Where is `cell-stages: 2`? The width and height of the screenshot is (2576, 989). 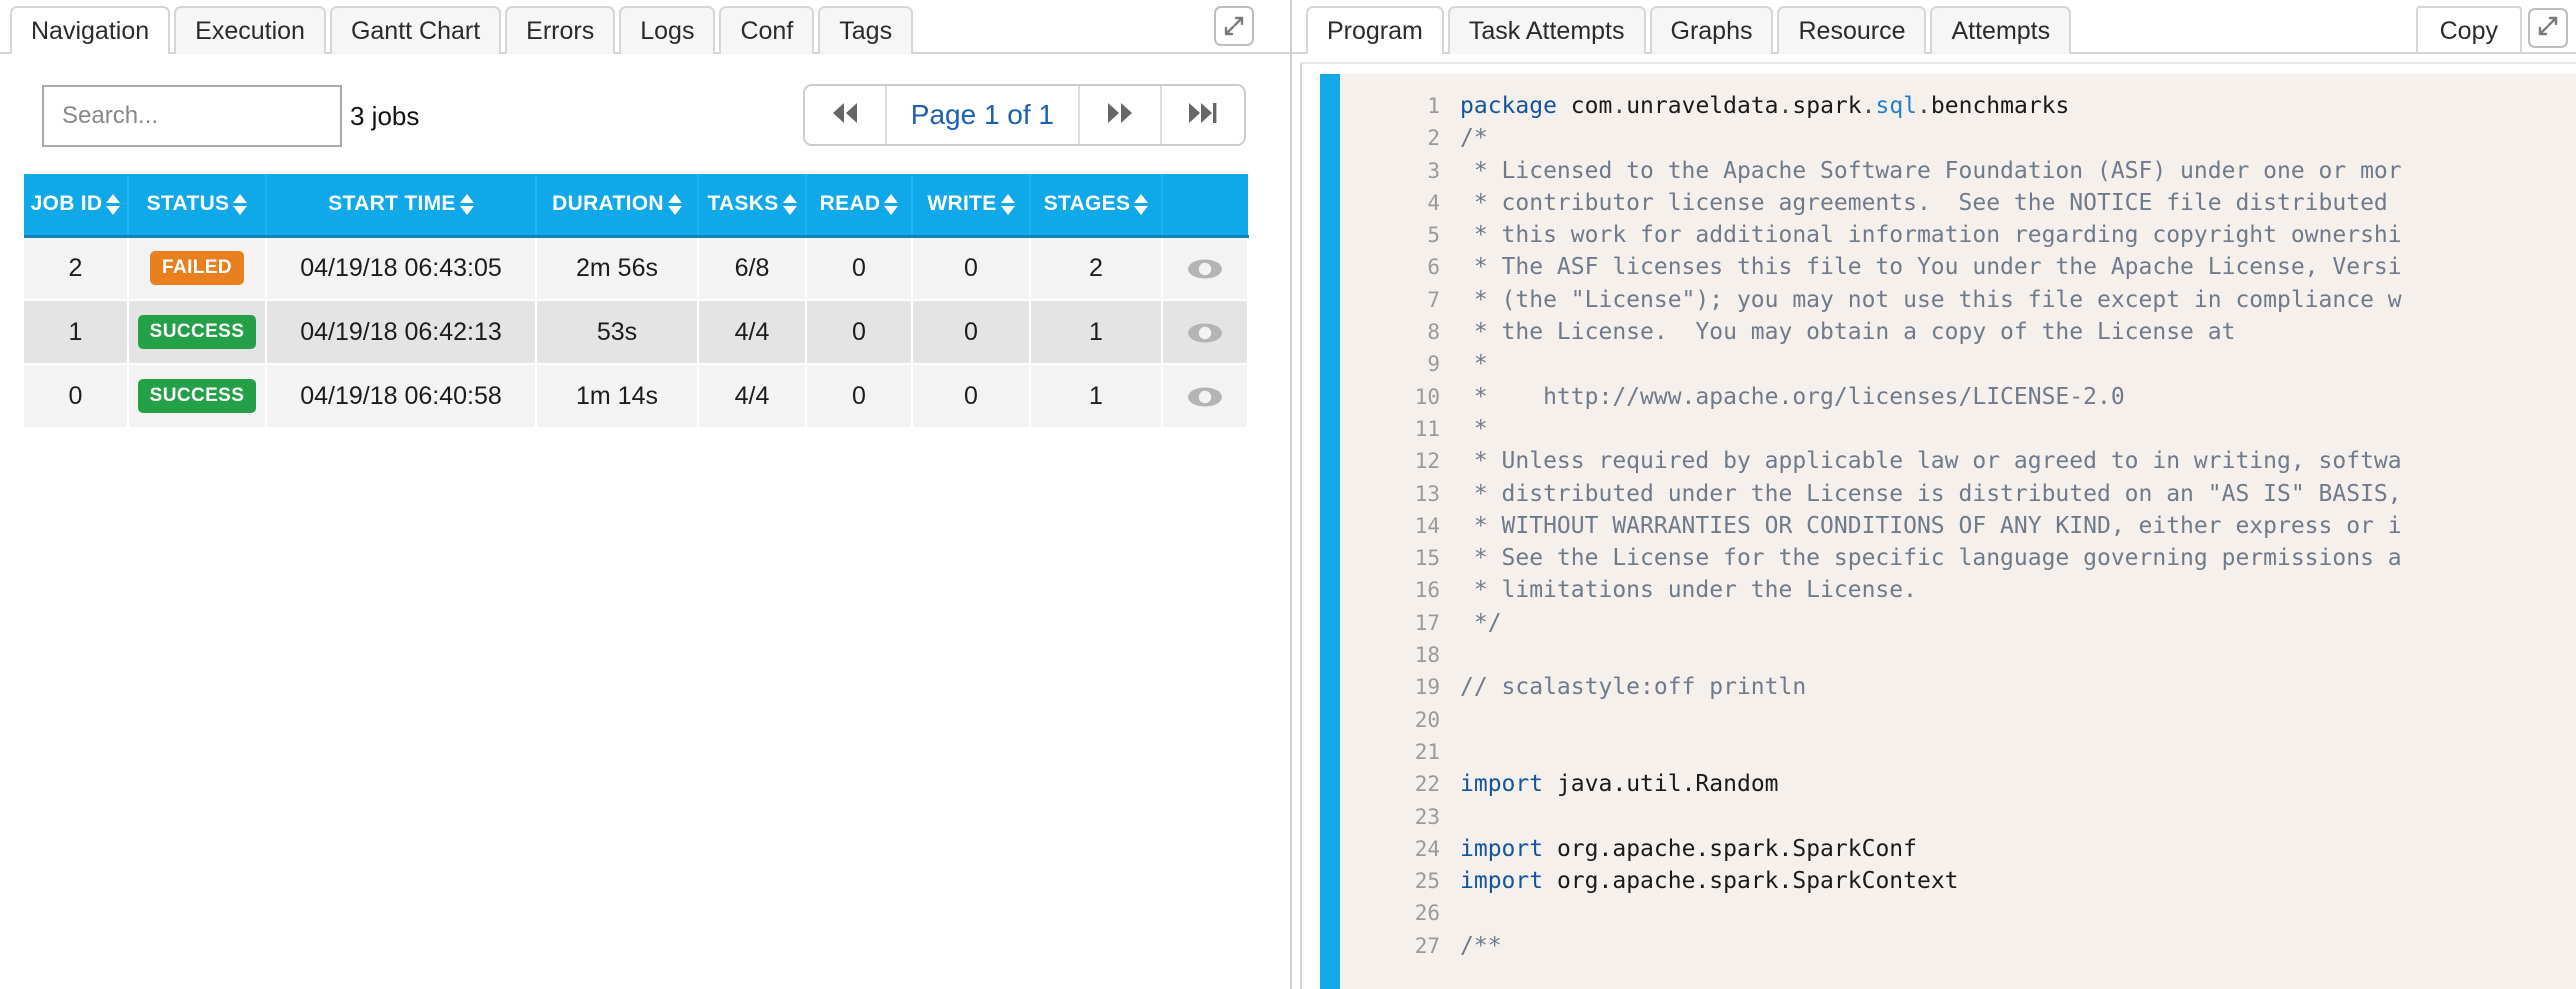
cell-stages: 2 is located at coordinates (1096, 268).